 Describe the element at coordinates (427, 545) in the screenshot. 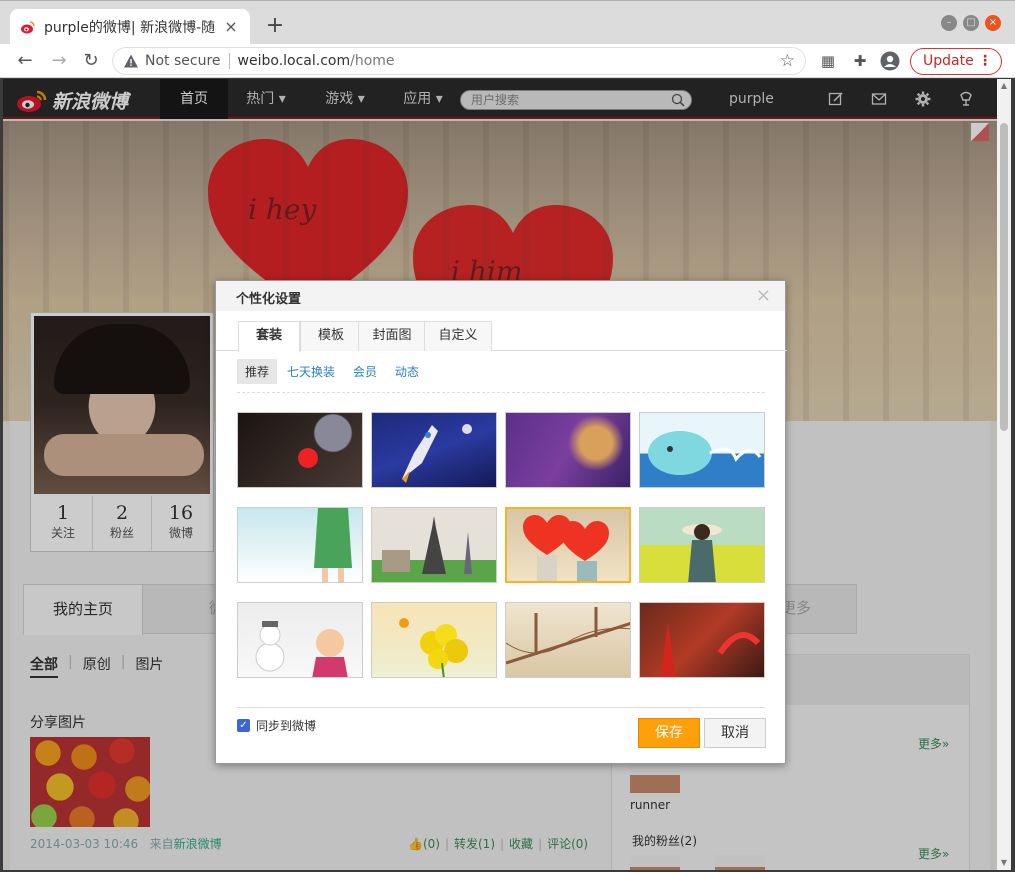

I see `landmarks-icon` at that location.